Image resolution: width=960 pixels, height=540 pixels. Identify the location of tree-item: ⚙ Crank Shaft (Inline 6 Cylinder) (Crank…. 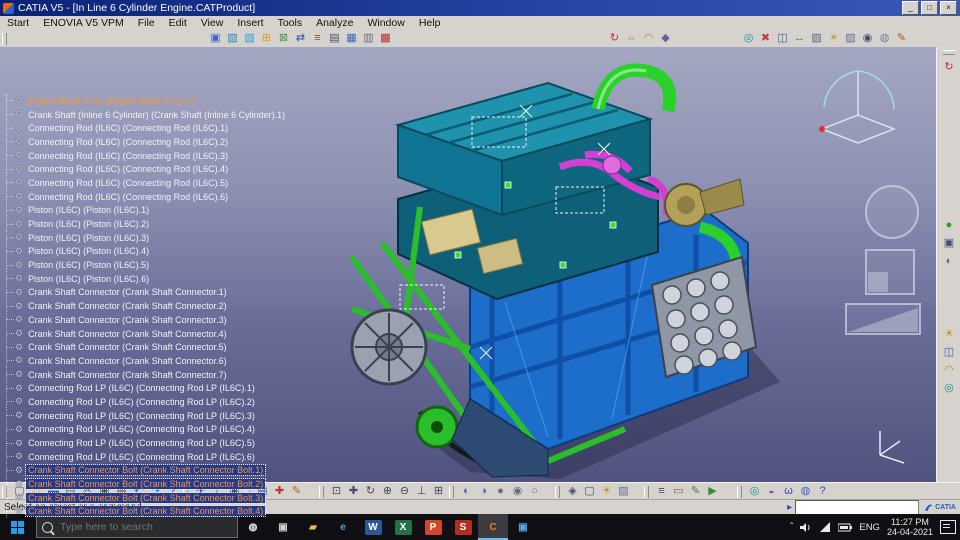
(147, 115).